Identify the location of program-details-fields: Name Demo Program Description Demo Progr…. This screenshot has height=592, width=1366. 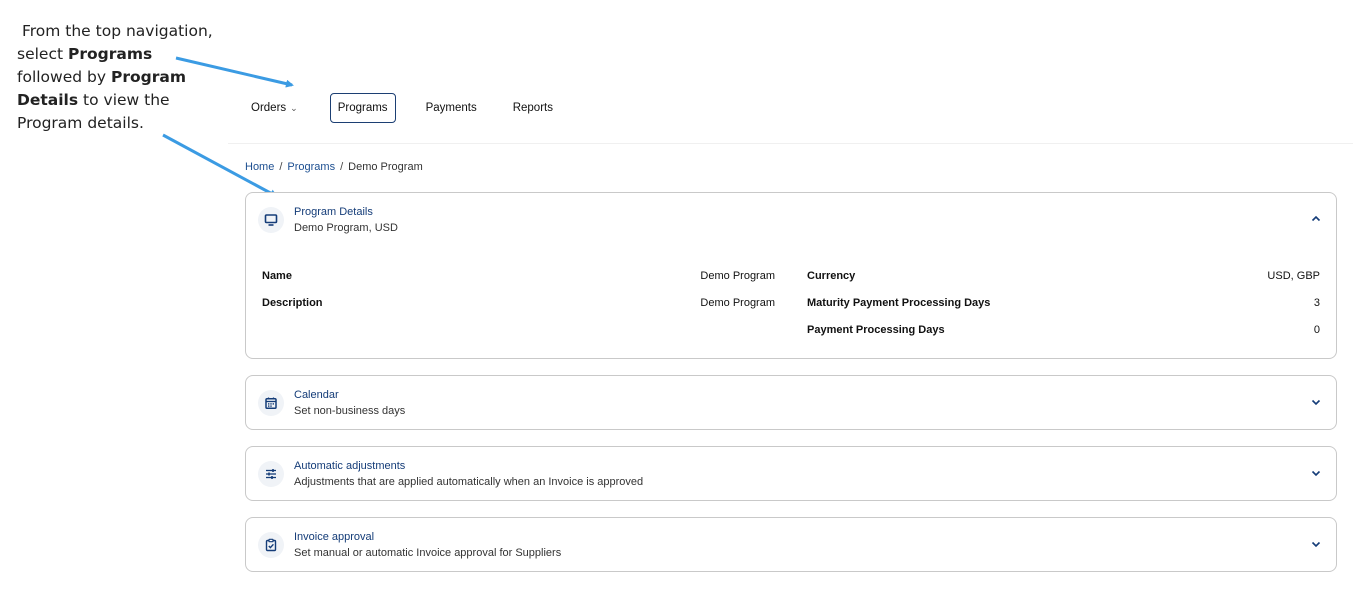
(791, 303).